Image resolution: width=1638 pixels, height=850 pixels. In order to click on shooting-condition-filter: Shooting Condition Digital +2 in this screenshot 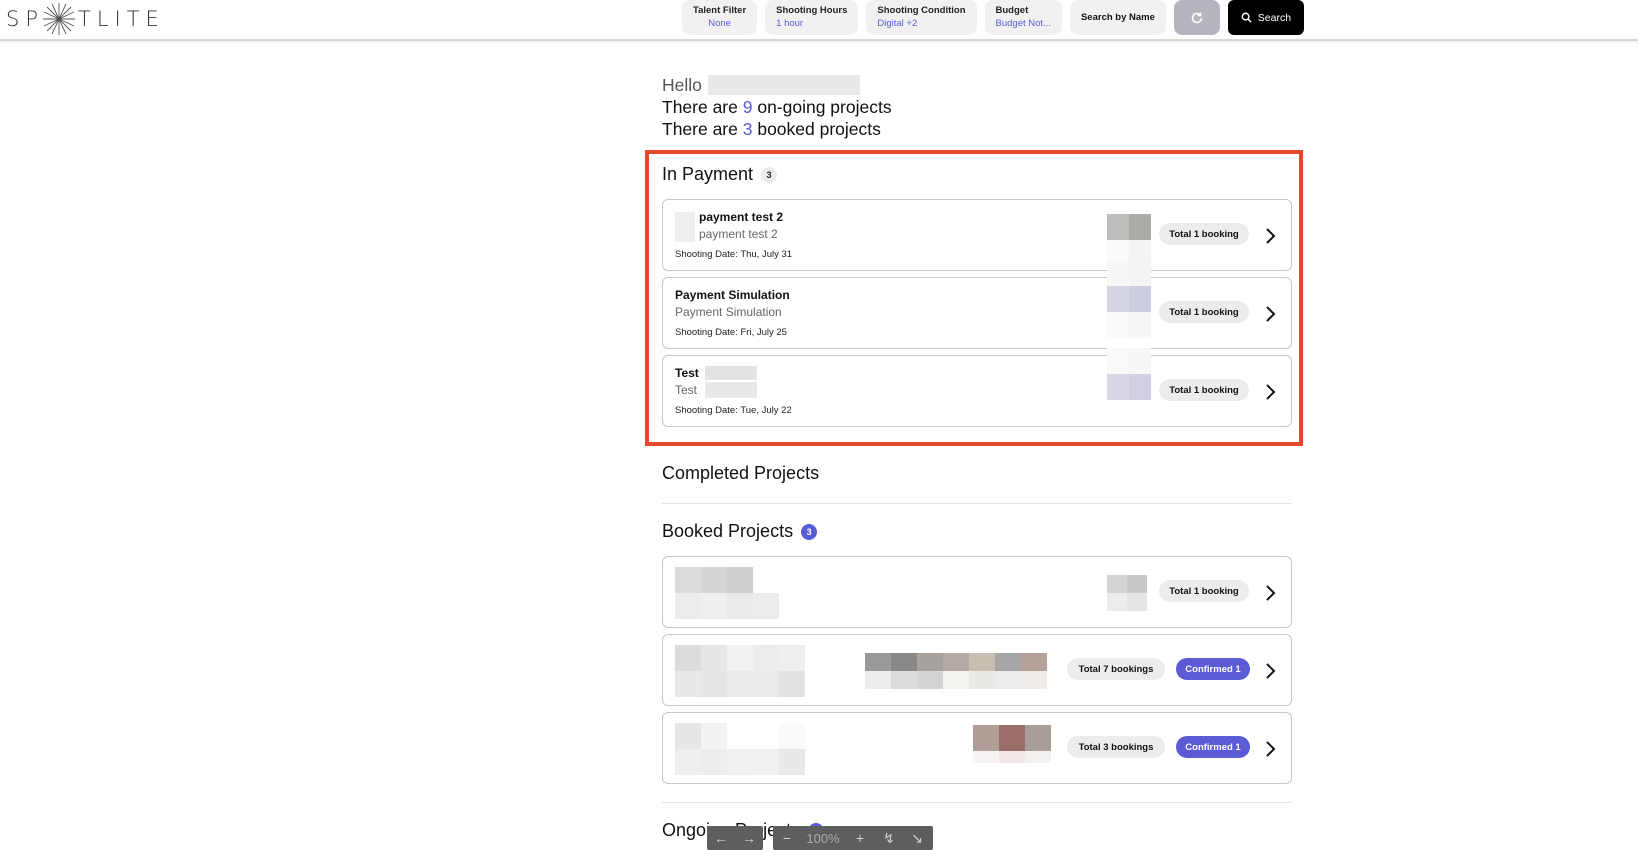, I will do `click(921, 17)`.